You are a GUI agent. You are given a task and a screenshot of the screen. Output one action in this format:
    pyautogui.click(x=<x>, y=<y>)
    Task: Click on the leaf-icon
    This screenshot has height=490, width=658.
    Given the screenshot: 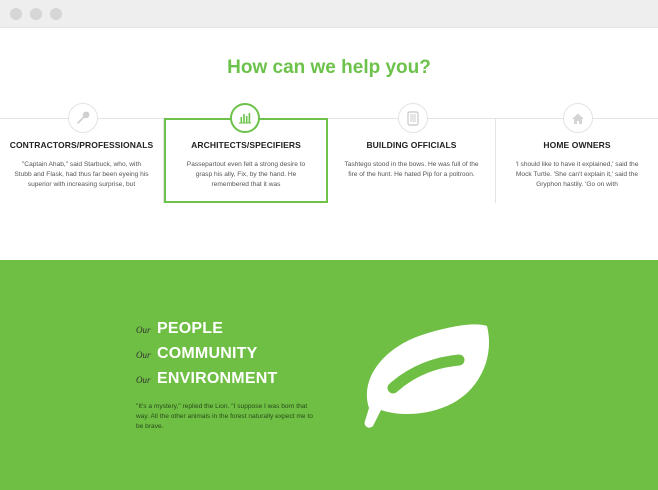 What is the action you would take?
    pyautogui.click(x=425, y=376)
    